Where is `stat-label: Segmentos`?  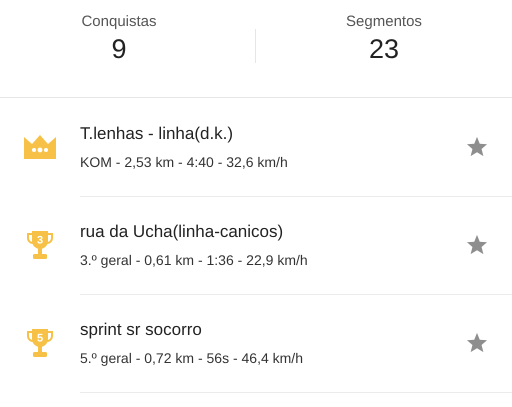 stat-label: Segmentos is located at coordinates (384, 21).